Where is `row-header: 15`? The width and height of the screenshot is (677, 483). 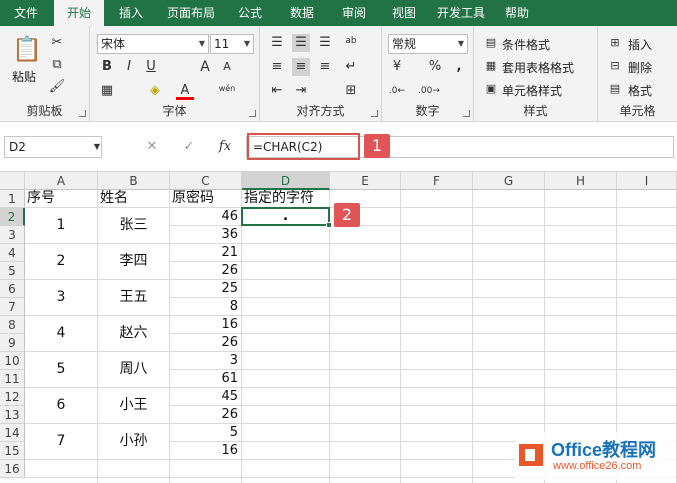
row-header: 15 is located at coordinates (12, 451).